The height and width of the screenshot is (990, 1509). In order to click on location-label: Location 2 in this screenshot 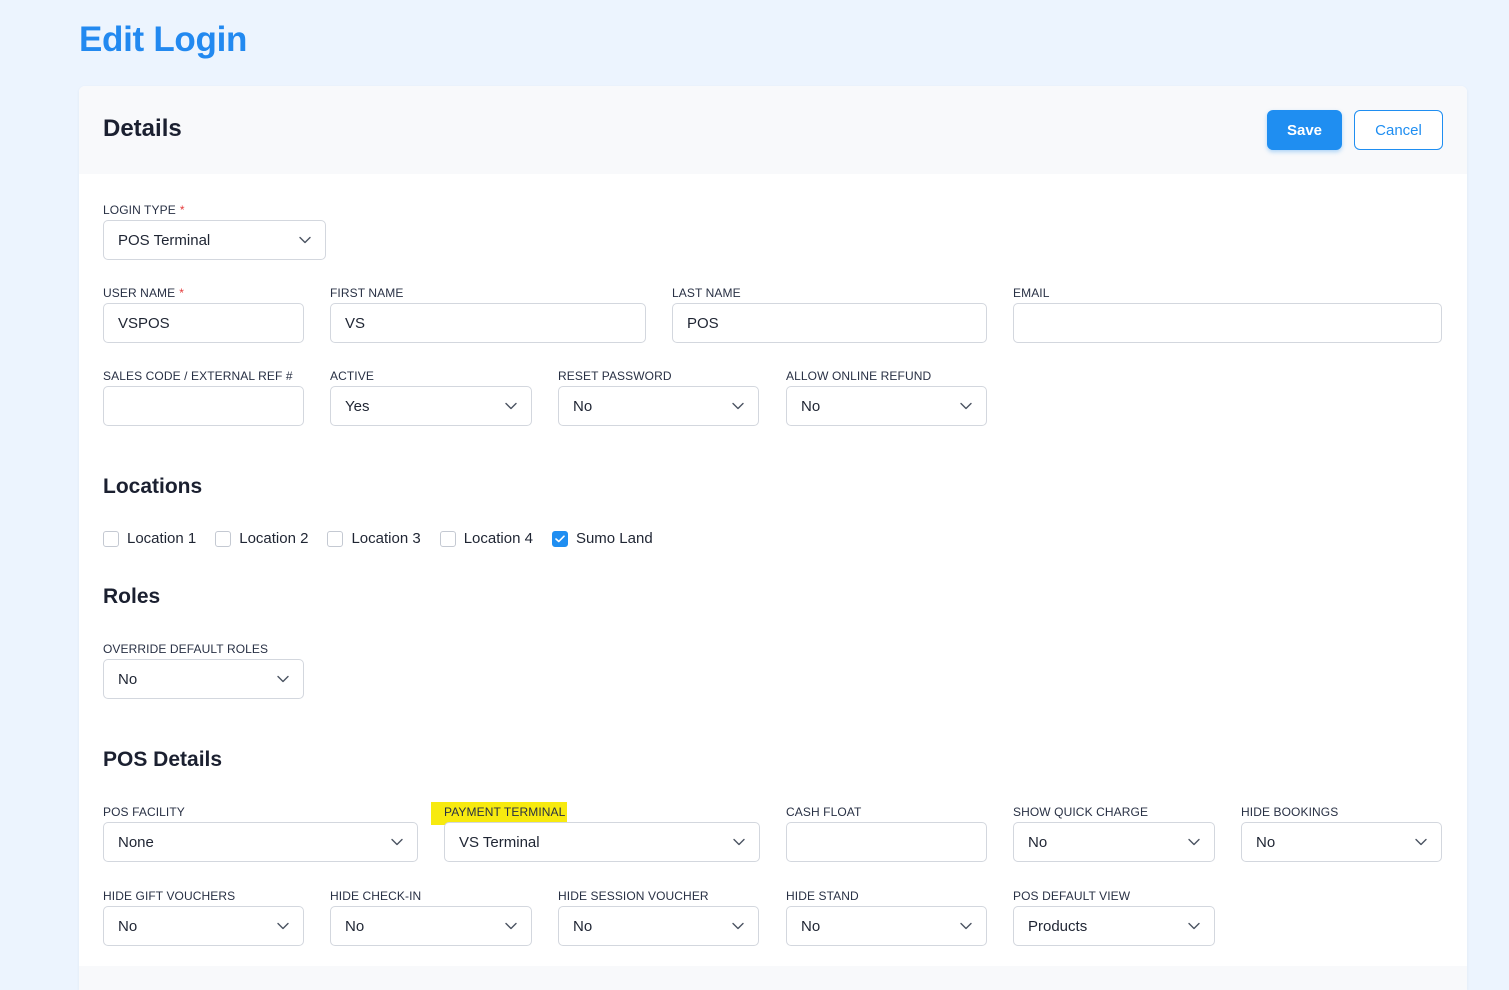, I will do `click(274, 538)`.